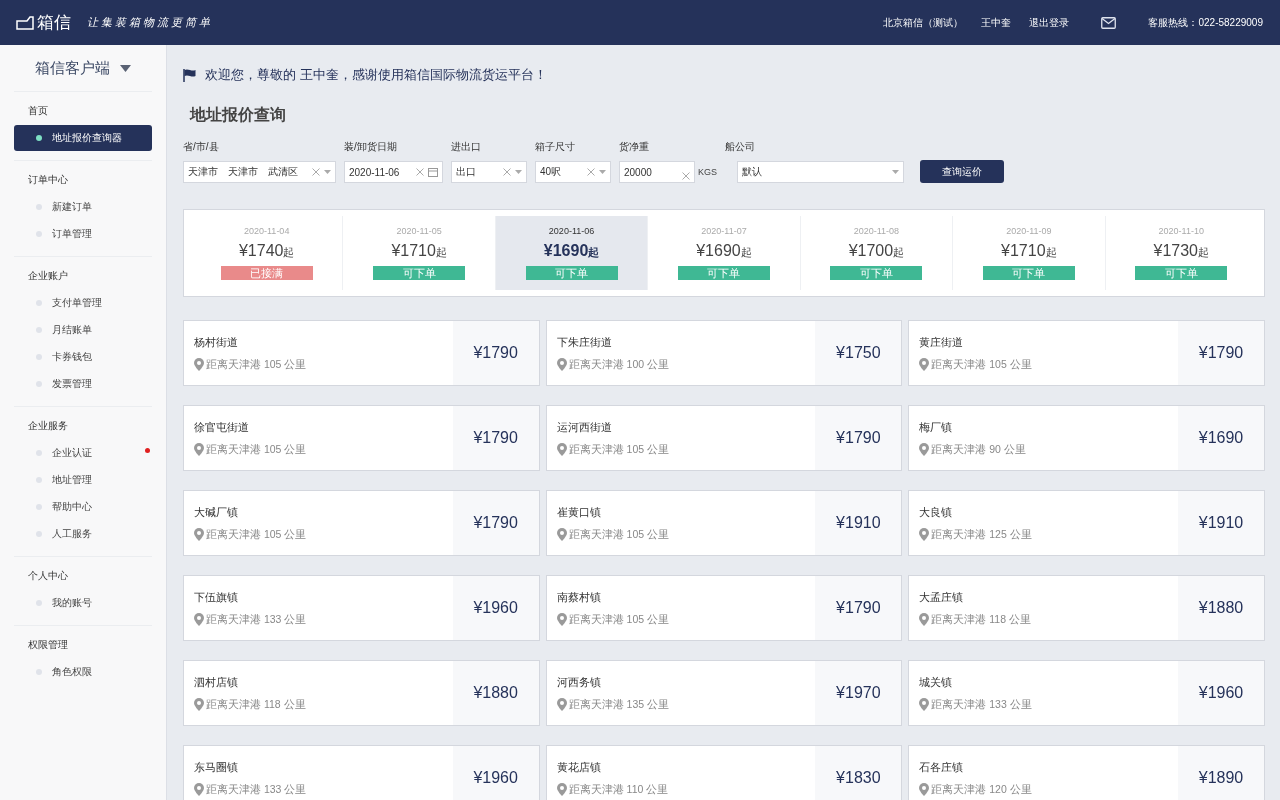 The height and width of the screenshot is (800, 1280). What do you see at coordinates (724, 253) in the screenshot?
I see `date-option: 2020-11-07 ¥1690起 可下单` at bounding box center [724, 253].